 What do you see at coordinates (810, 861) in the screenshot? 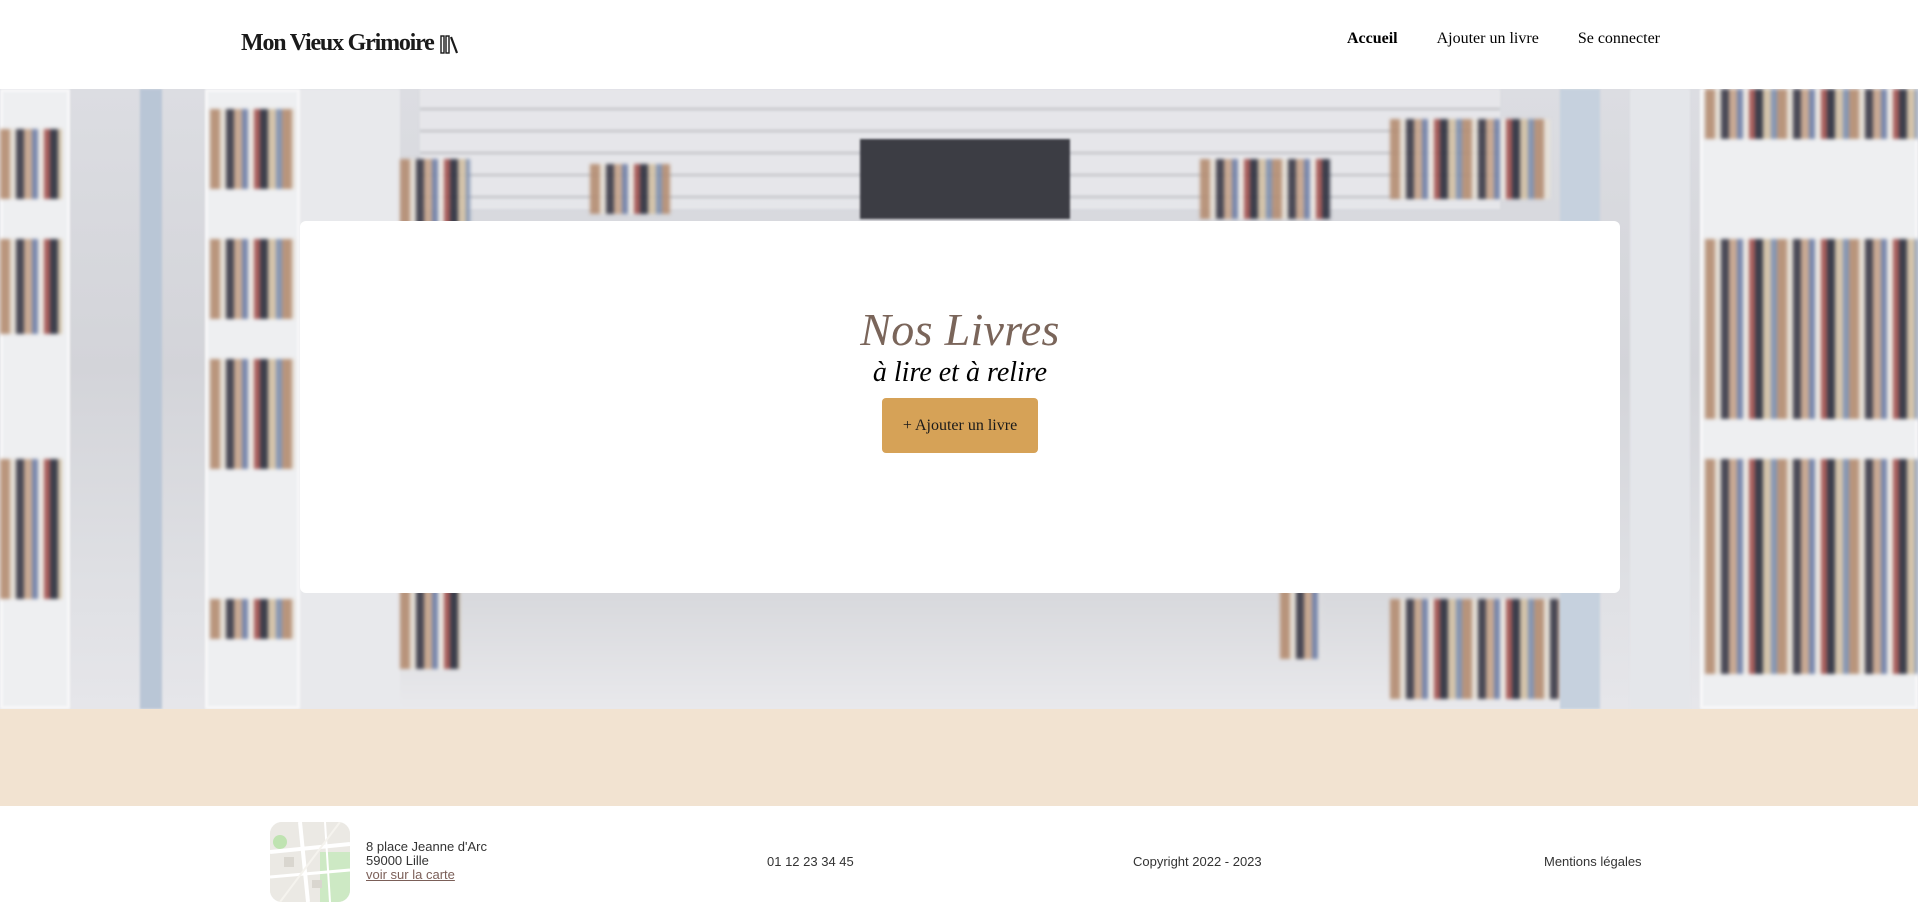
I see `phone-number: 01 12 23 34 45` at bounding box center [810, 861].